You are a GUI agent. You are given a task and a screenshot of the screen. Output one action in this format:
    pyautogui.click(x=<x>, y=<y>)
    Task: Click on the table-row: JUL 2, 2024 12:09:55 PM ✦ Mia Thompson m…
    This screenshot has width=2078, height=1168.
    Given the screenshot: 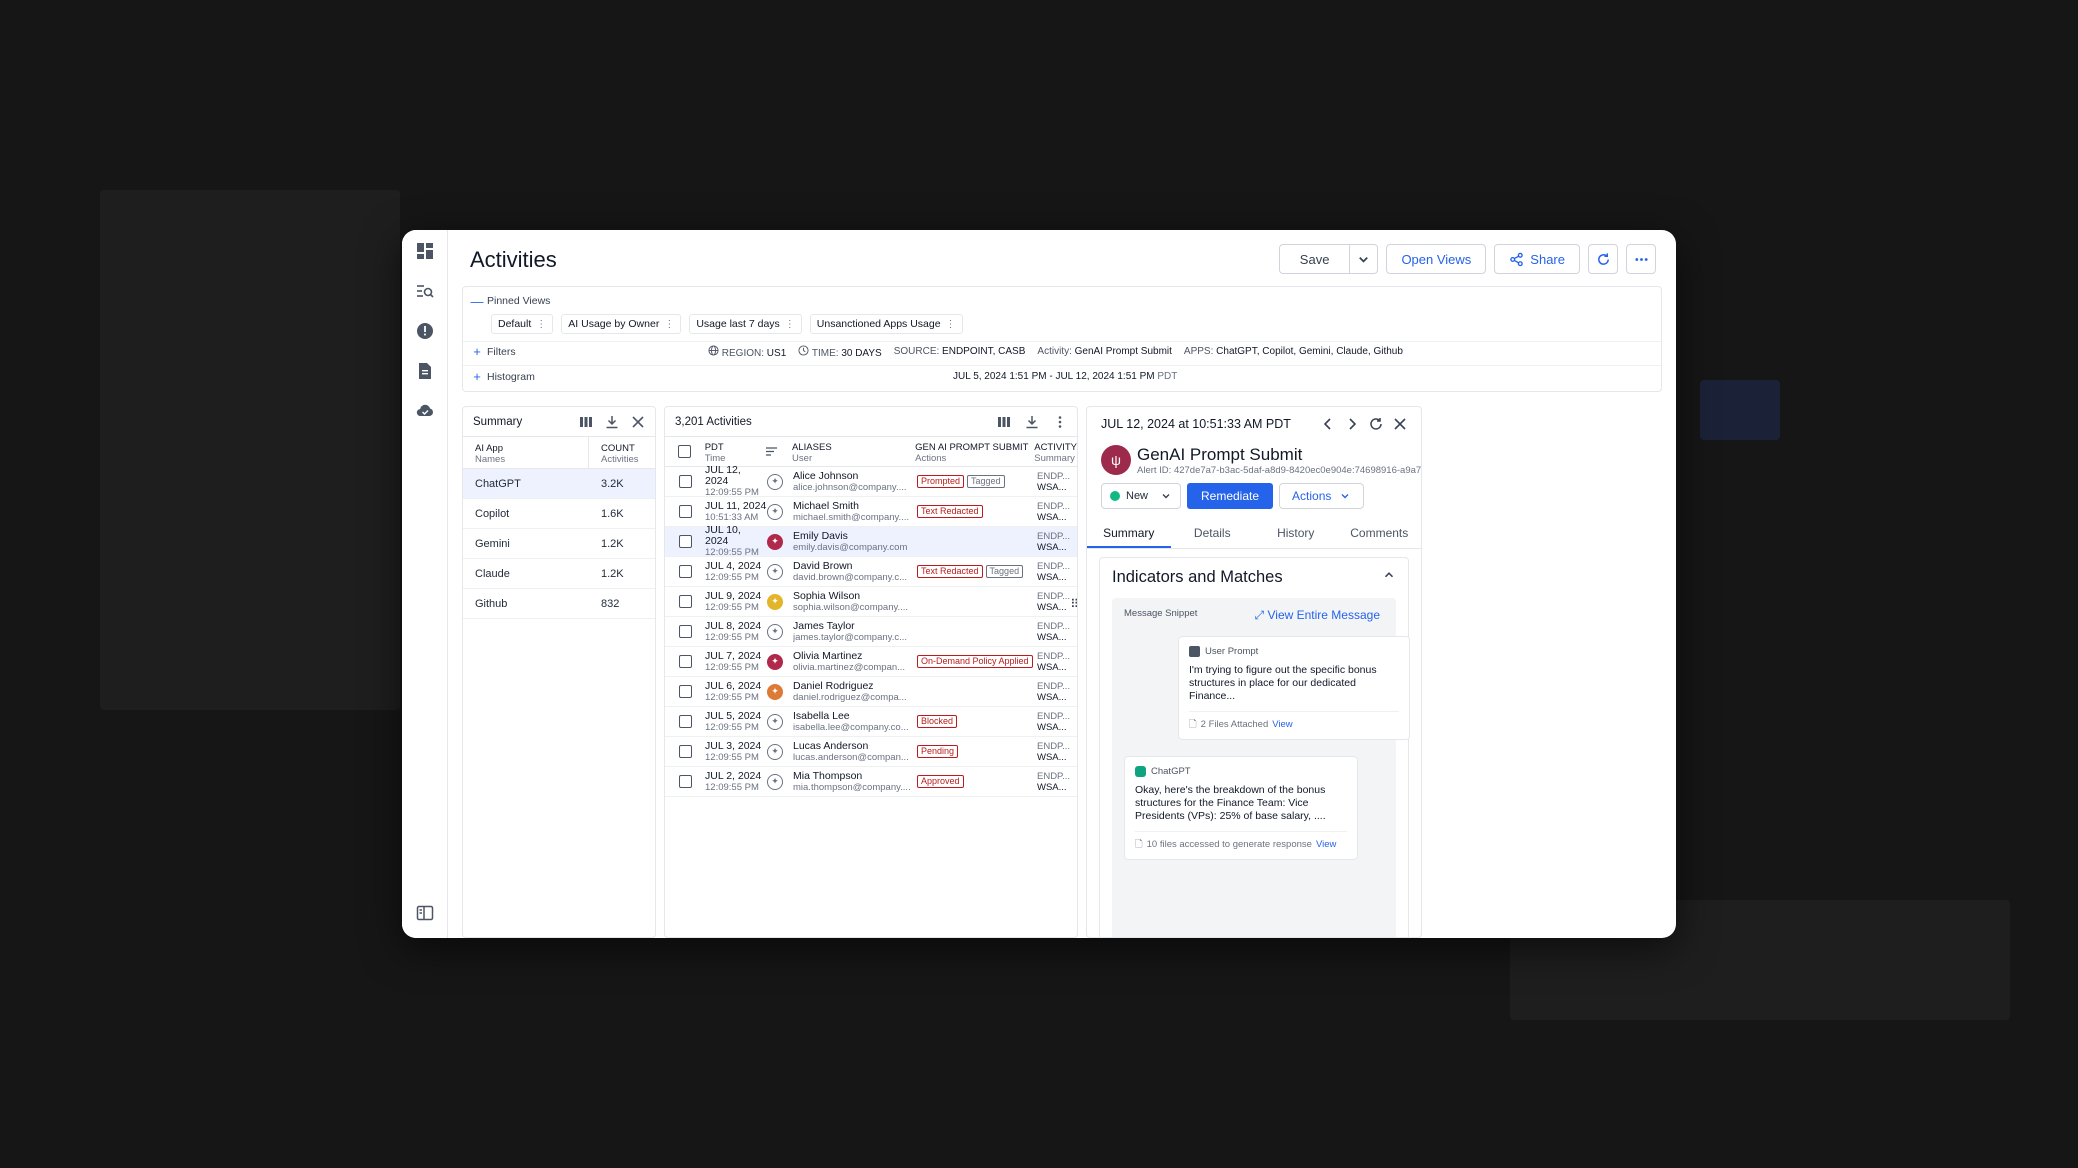 What is the action you would take?
    pyautogui.click(x=871, y=782)
    